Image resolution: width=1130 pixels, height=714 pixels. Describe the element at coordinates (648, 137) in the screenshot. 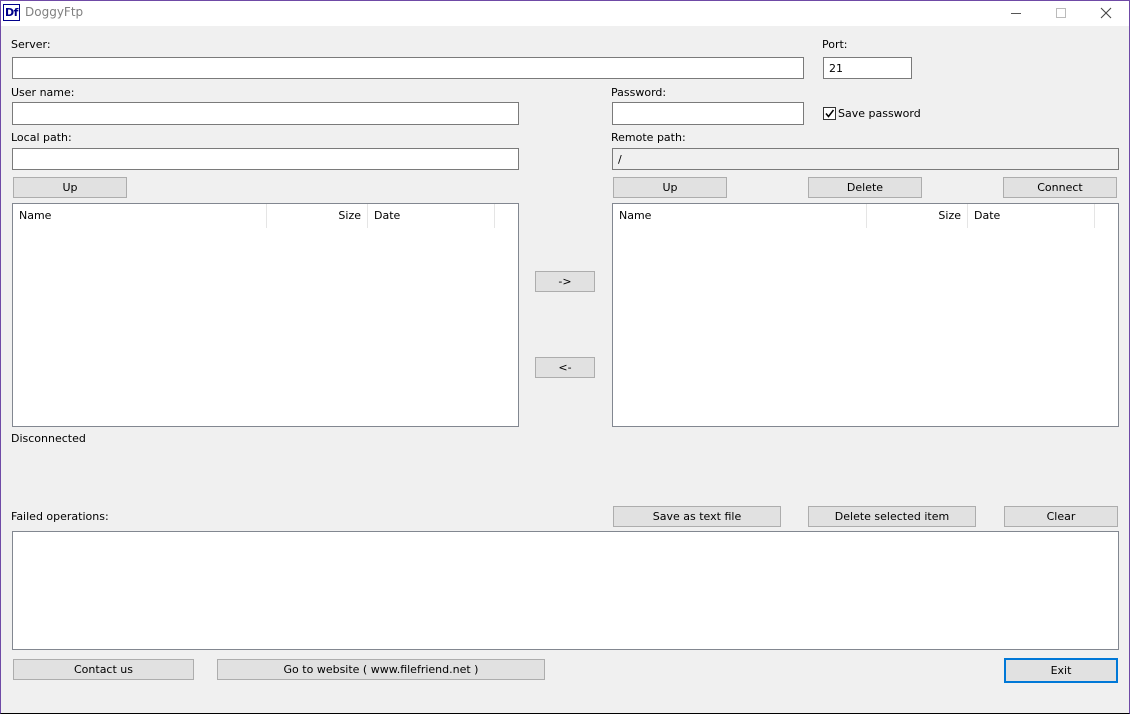

I see `remote-path-label: Remote path:` at that location.